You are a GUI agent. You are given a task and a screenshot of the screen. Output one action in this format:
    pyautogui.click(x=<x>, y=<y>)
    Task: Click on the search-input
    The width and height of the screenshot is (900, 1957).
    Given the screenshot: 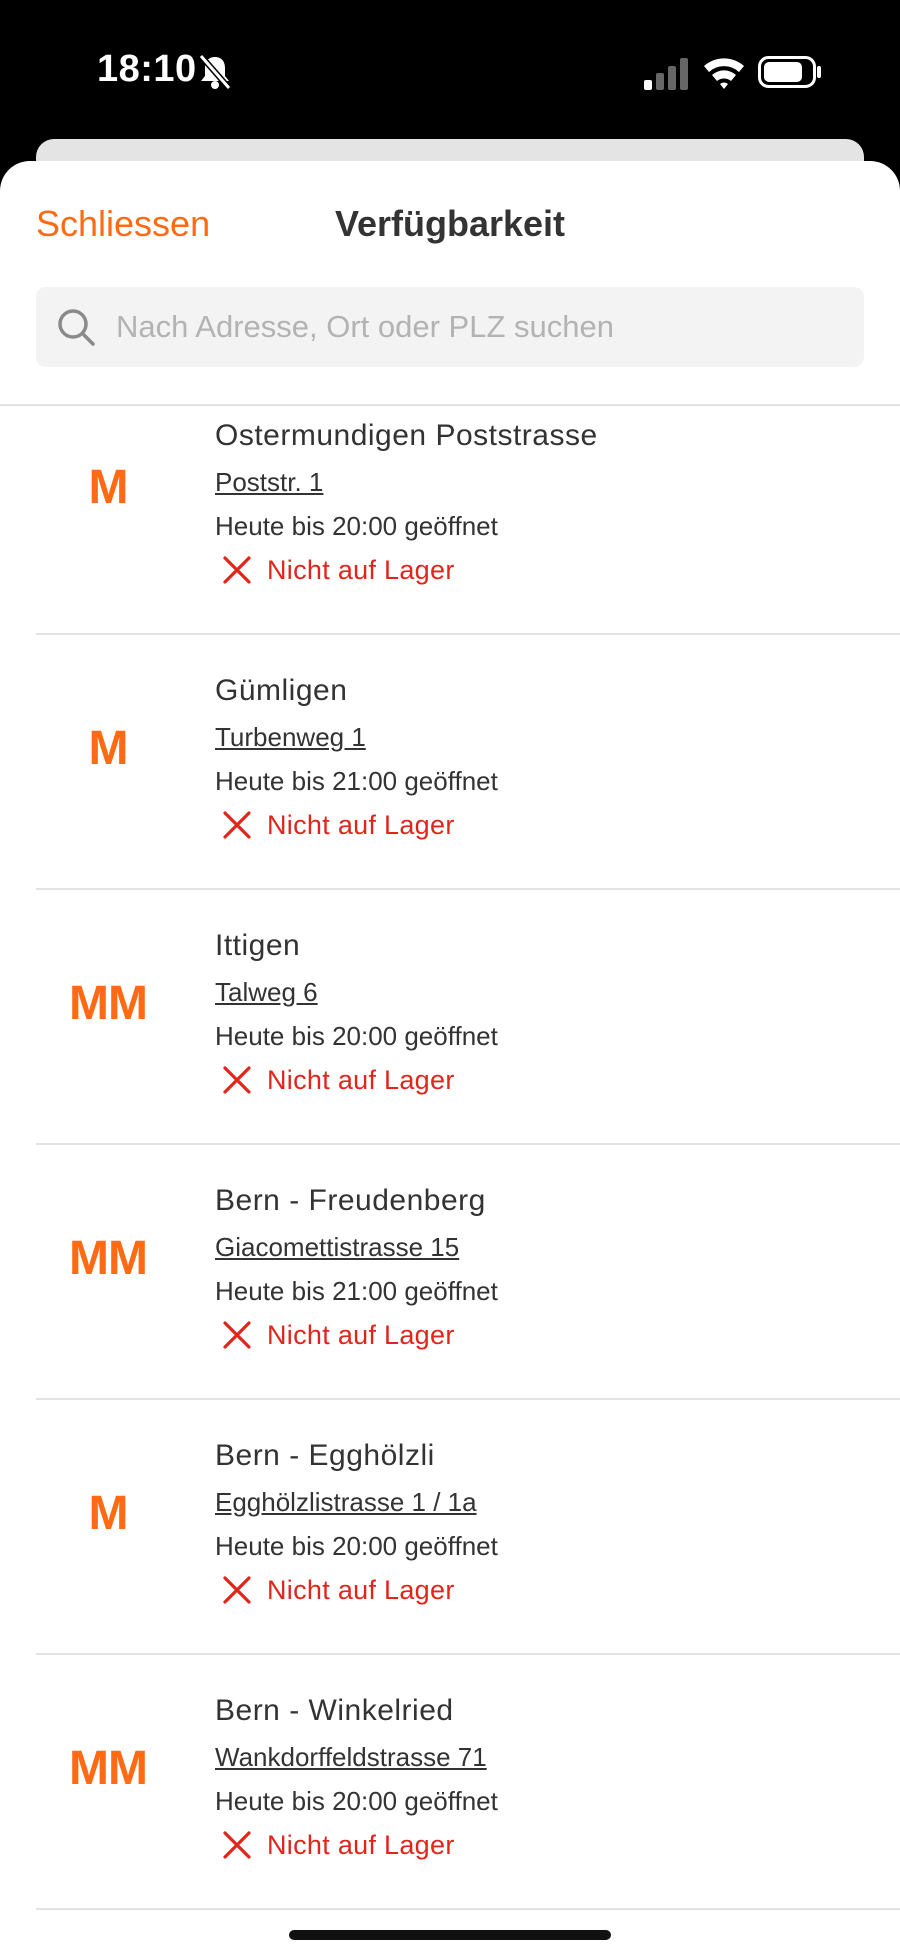 What is the action you would take?
    pyautogui.click(x=481, y=327)
    